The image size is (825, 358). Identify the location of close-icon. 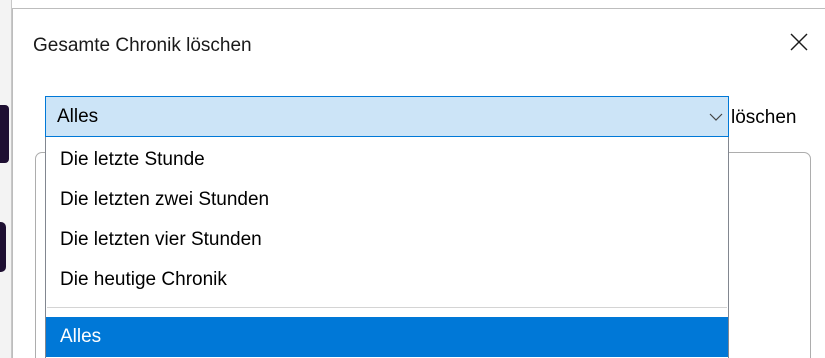
(799, 42).